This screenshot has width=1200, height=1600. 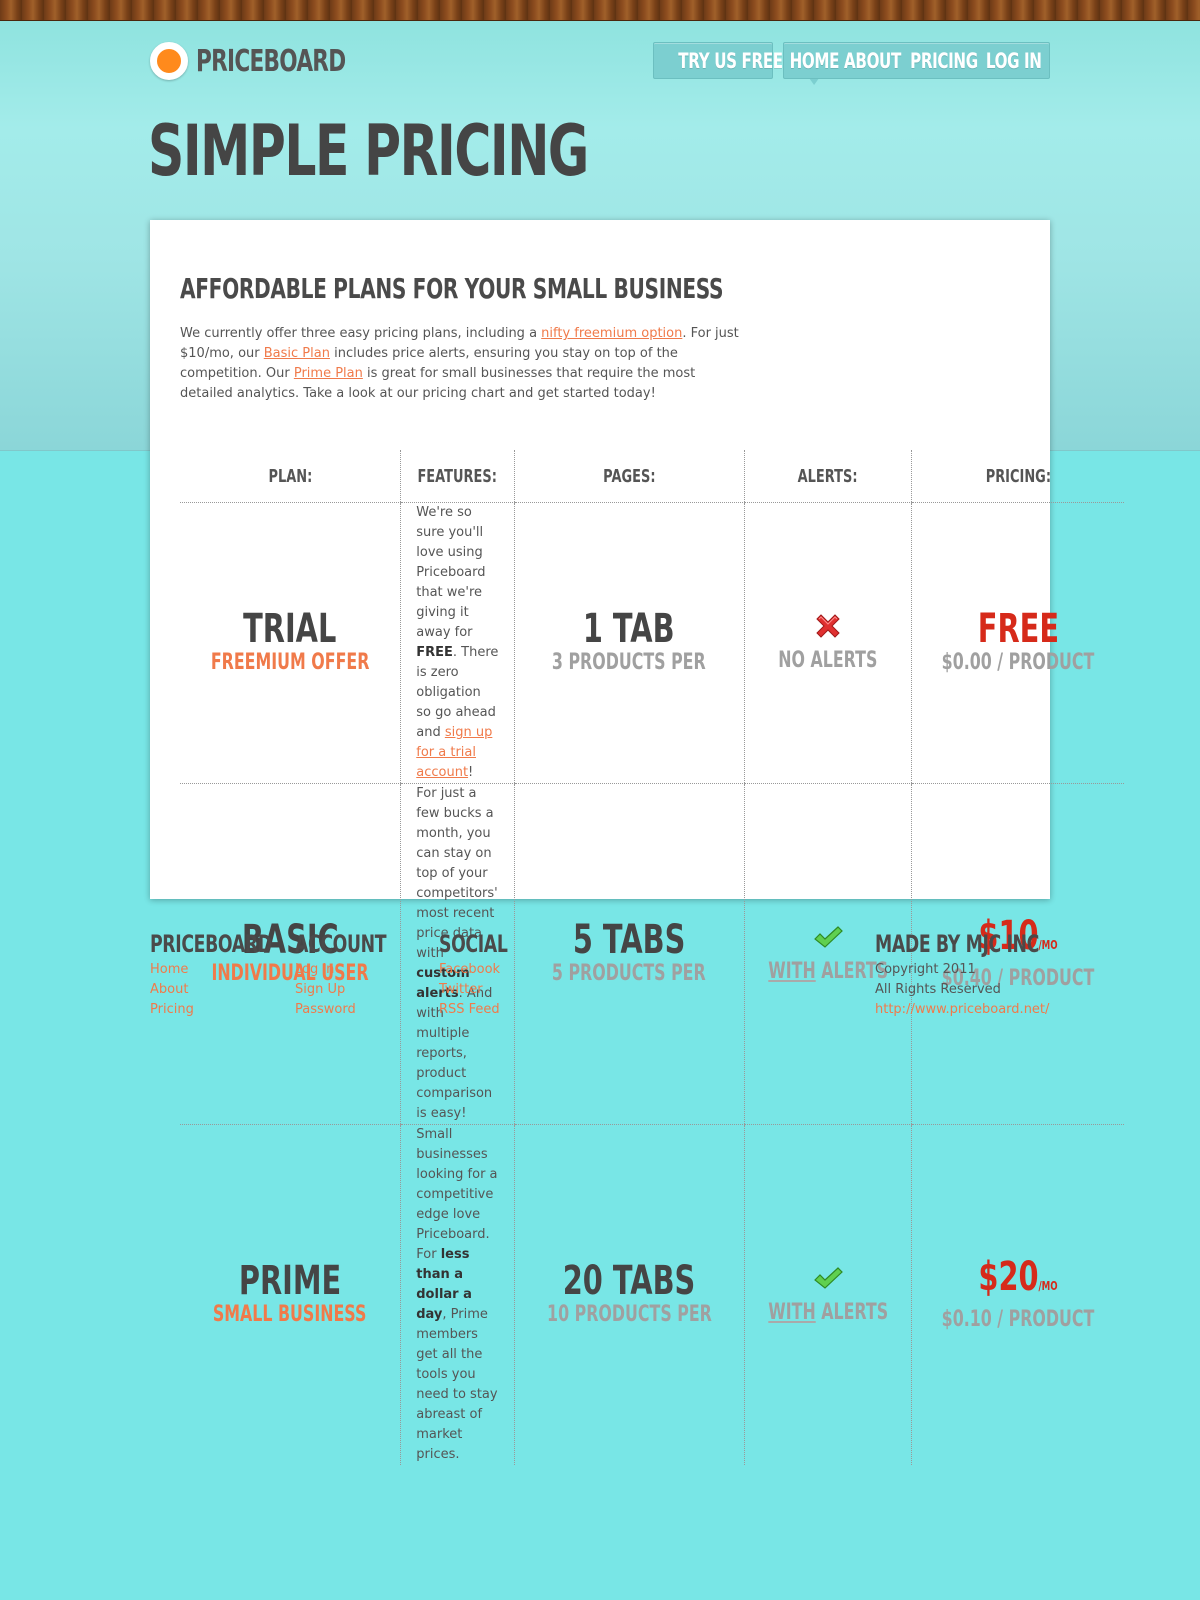 What do you see at coordinates (461, 989) in the screenshot?
I see `footer-link-twitter: Twitter` at bounding box center [461, 989].